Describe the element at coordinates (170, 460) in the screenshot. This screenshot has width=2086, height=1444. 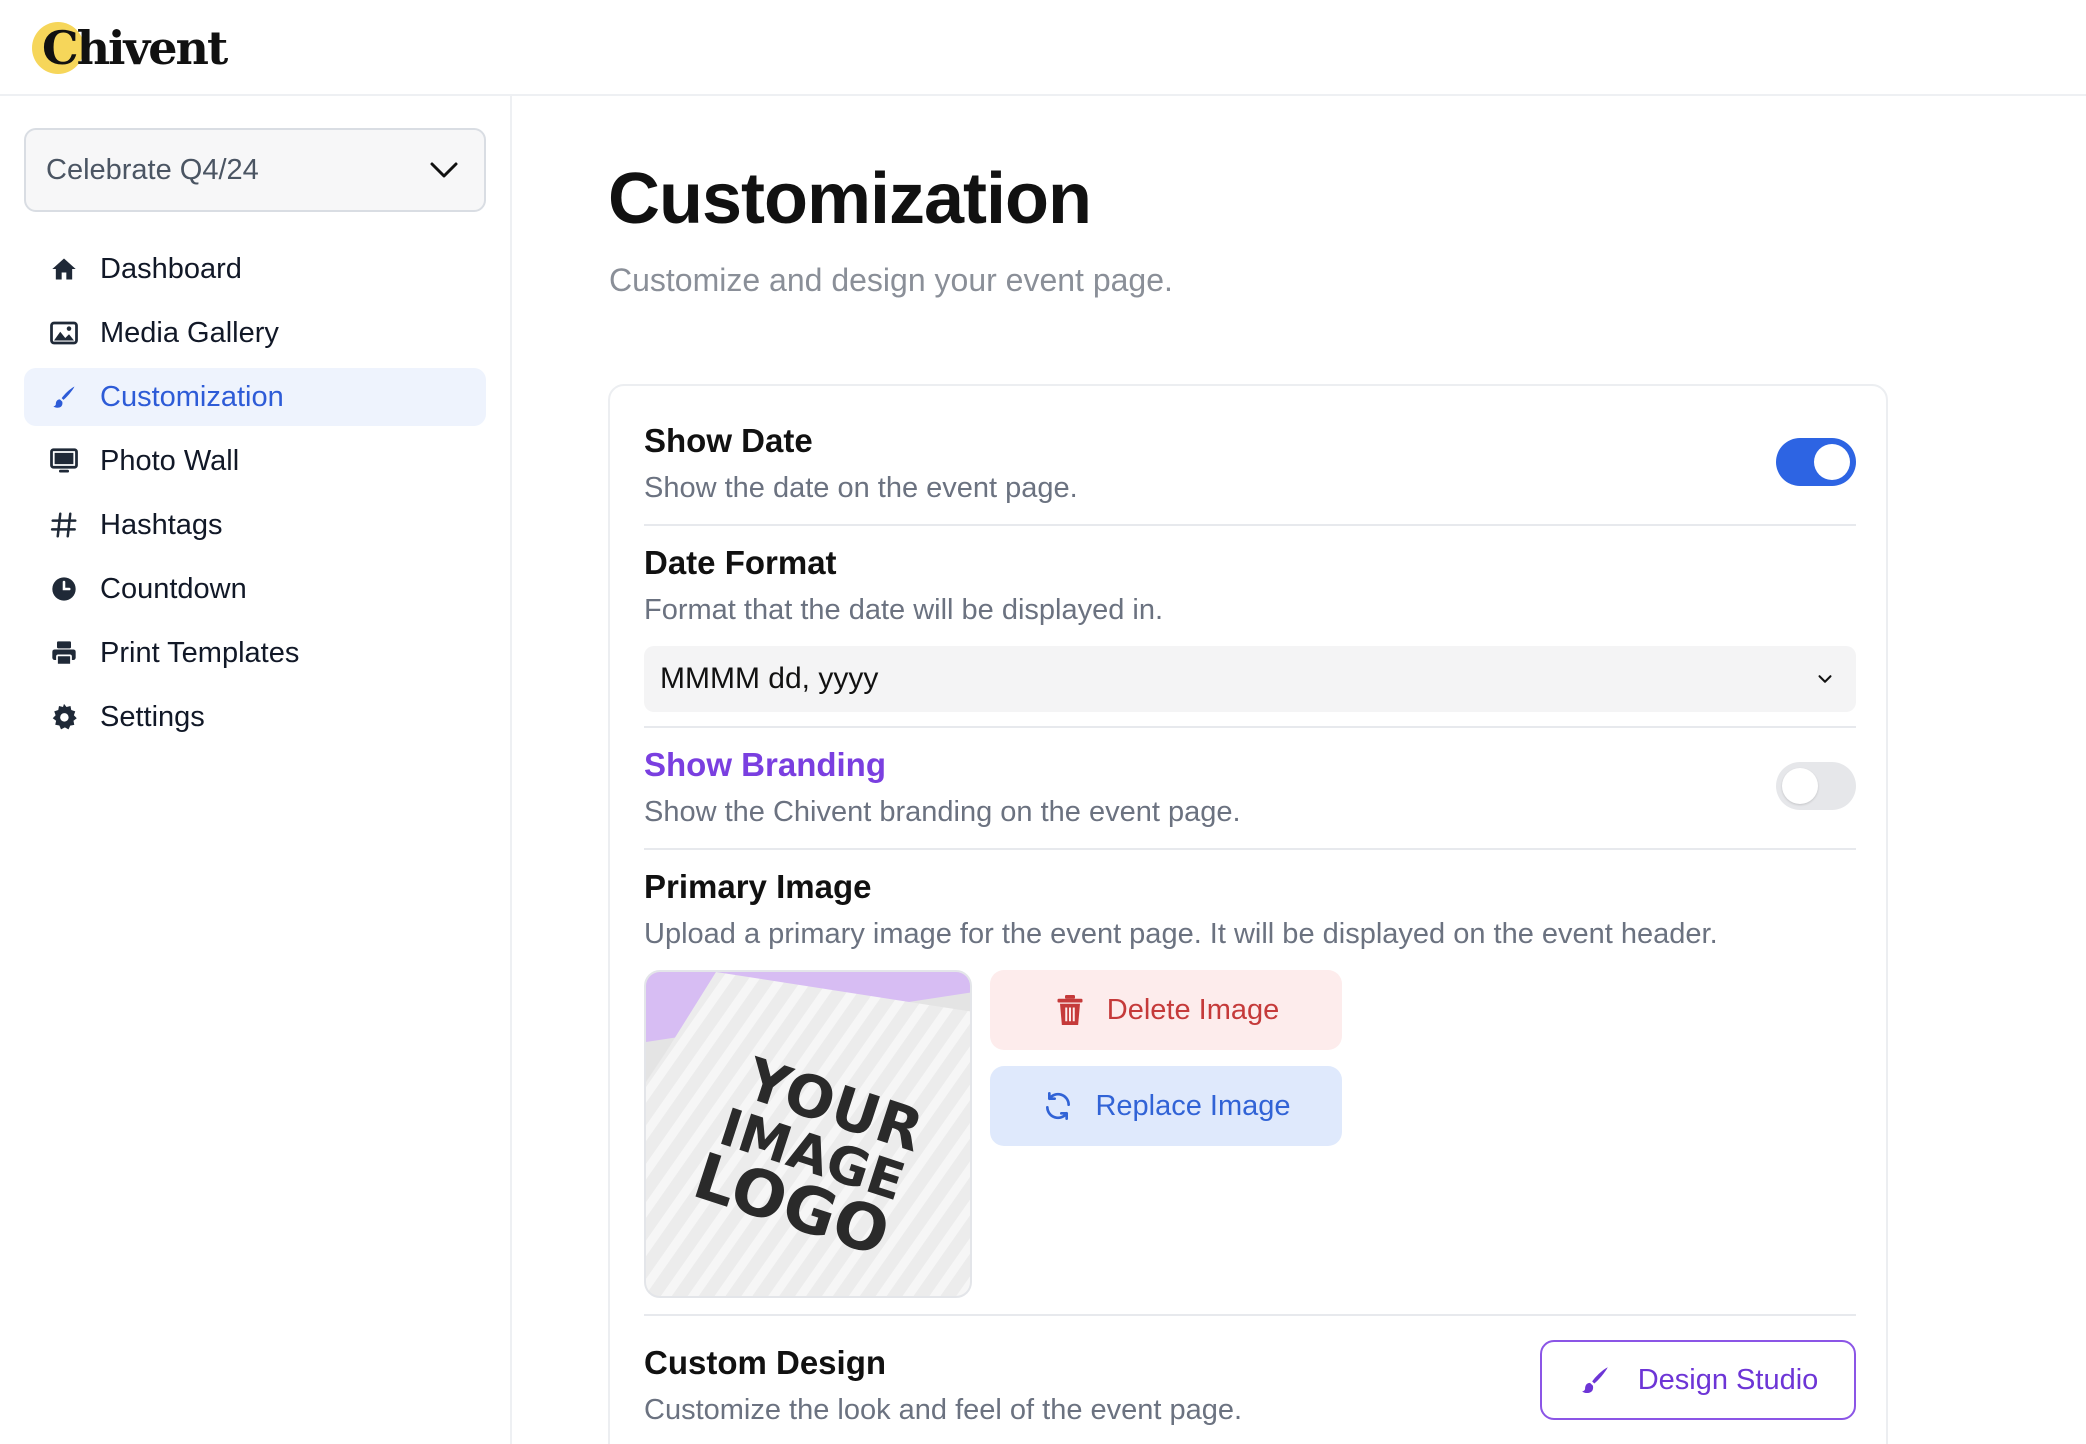
I see `sidebar-item-label: Photo Wall` at that location.